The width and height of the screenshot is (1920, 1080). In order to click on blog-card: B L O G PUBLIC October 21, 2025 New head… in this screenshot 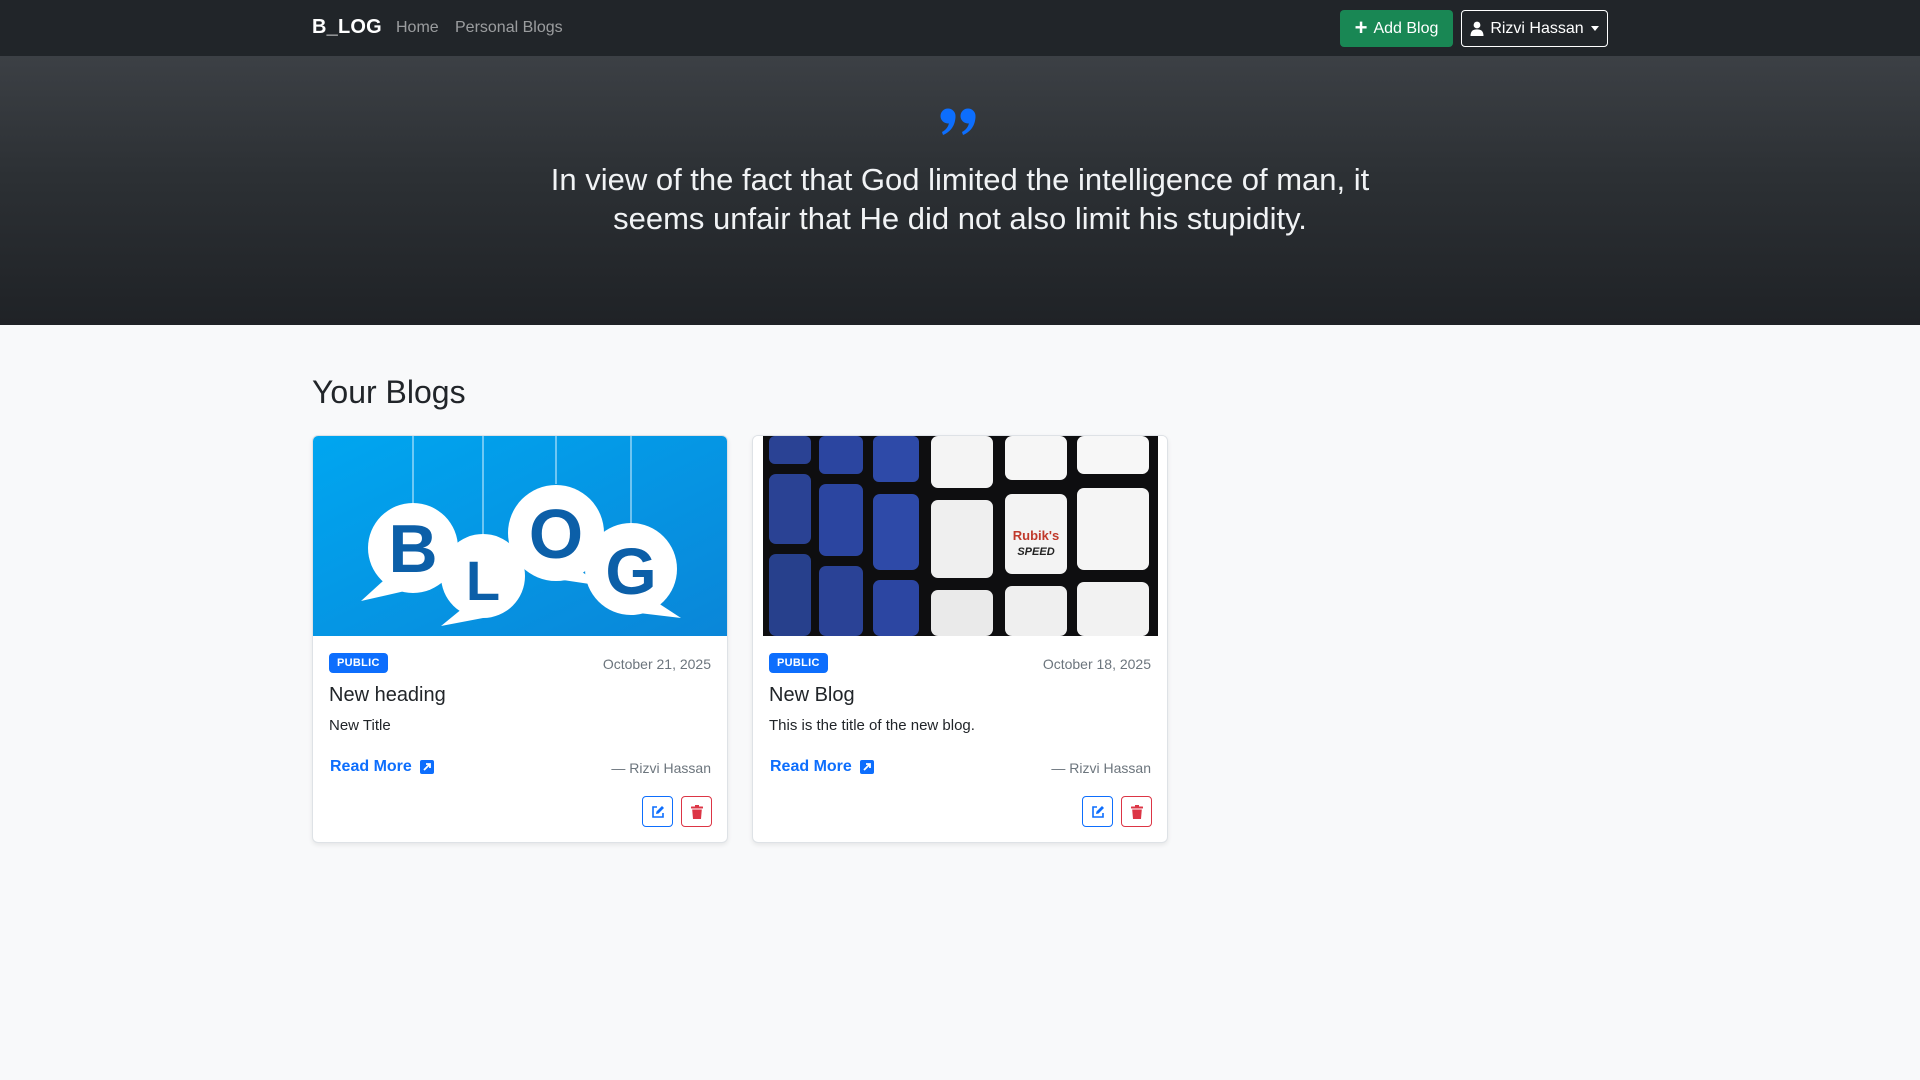, I will do `click(520, 639)`.